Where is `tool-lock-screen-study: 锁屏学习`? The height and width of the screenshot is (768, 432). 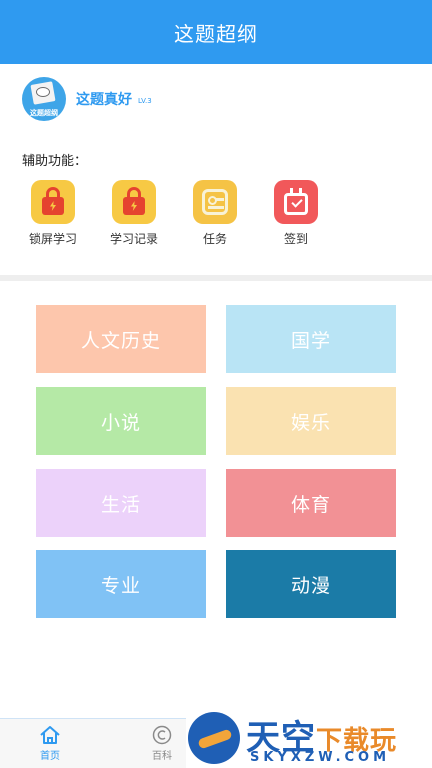
tool-lock-screen-study: 锁屏学习 is located at coordinates (53, 213).